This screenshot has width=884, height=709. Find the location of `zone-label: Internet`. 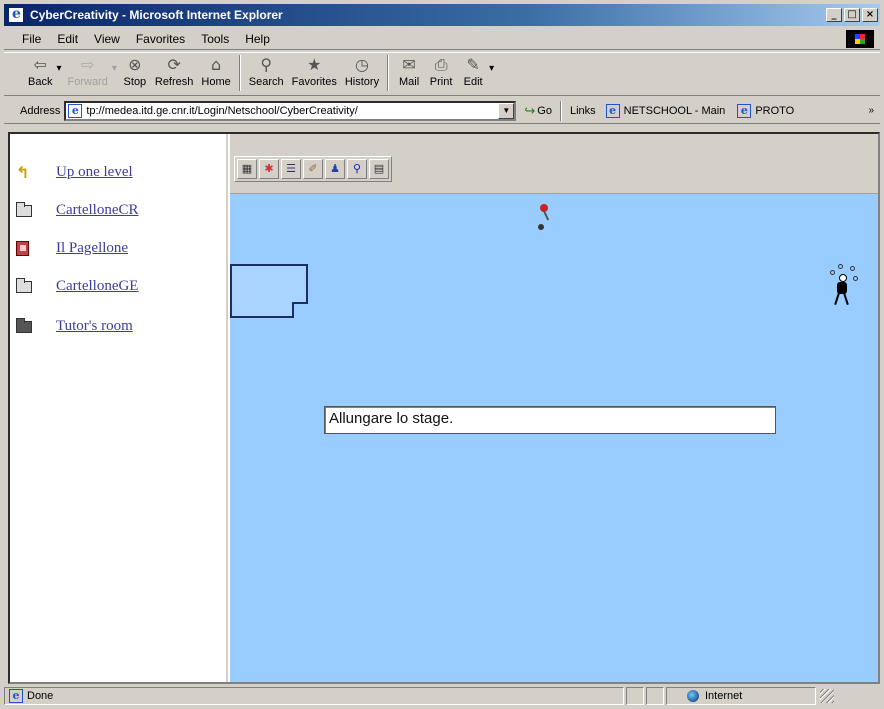

zone-label: Internet is located at coordinates (724, 696).